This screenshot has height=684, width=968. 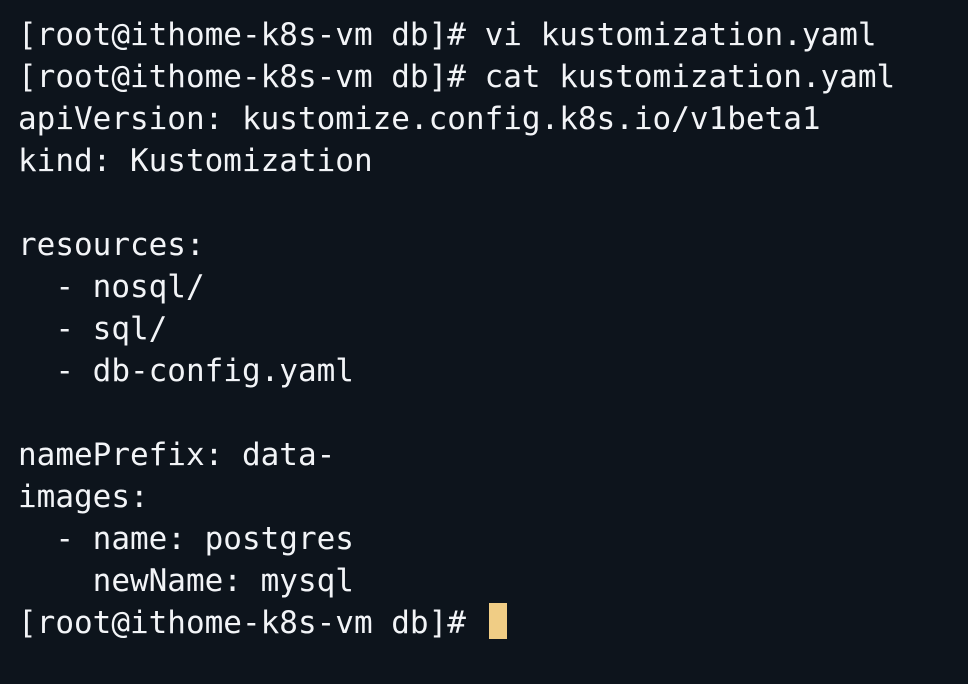 What do you see at coordinates (497, 621) in the screenshot?
I see `terminal-cursor` at bounding box center [497, 621].